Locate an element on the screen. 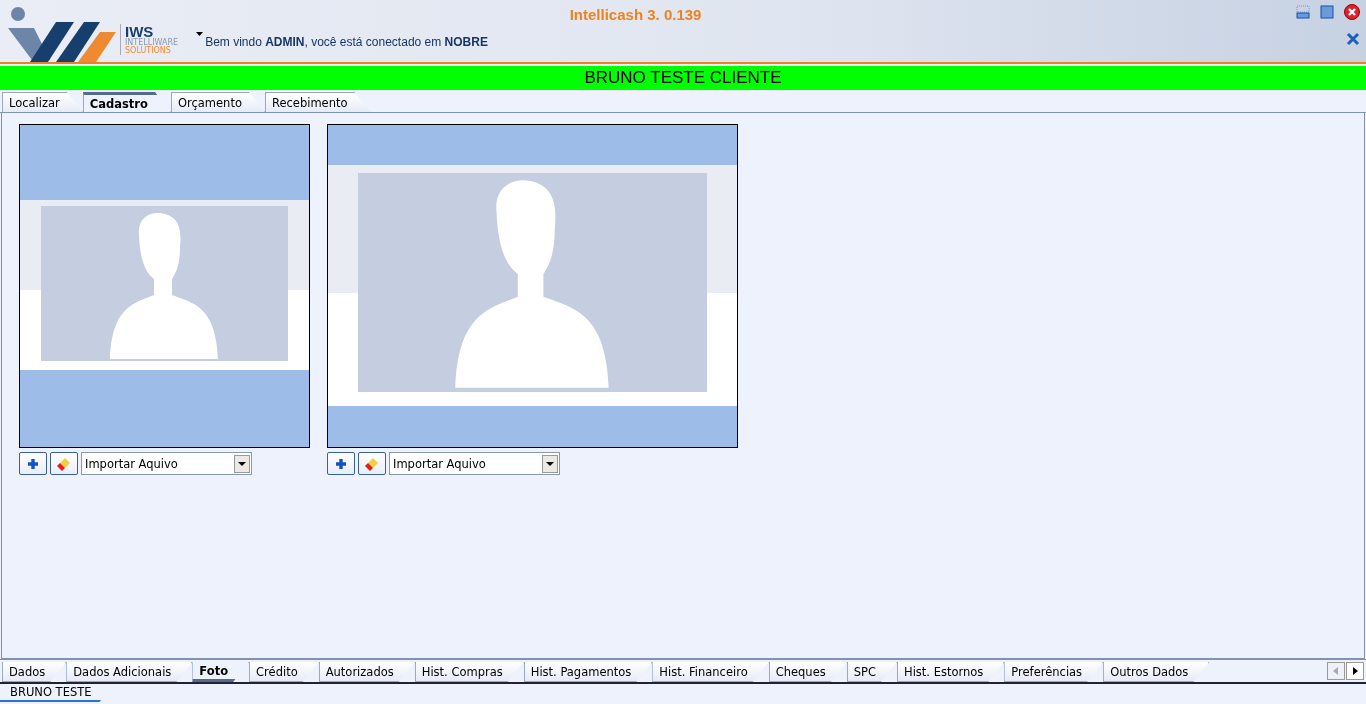  logo-name: IWS is located at coordinates (139, 31).